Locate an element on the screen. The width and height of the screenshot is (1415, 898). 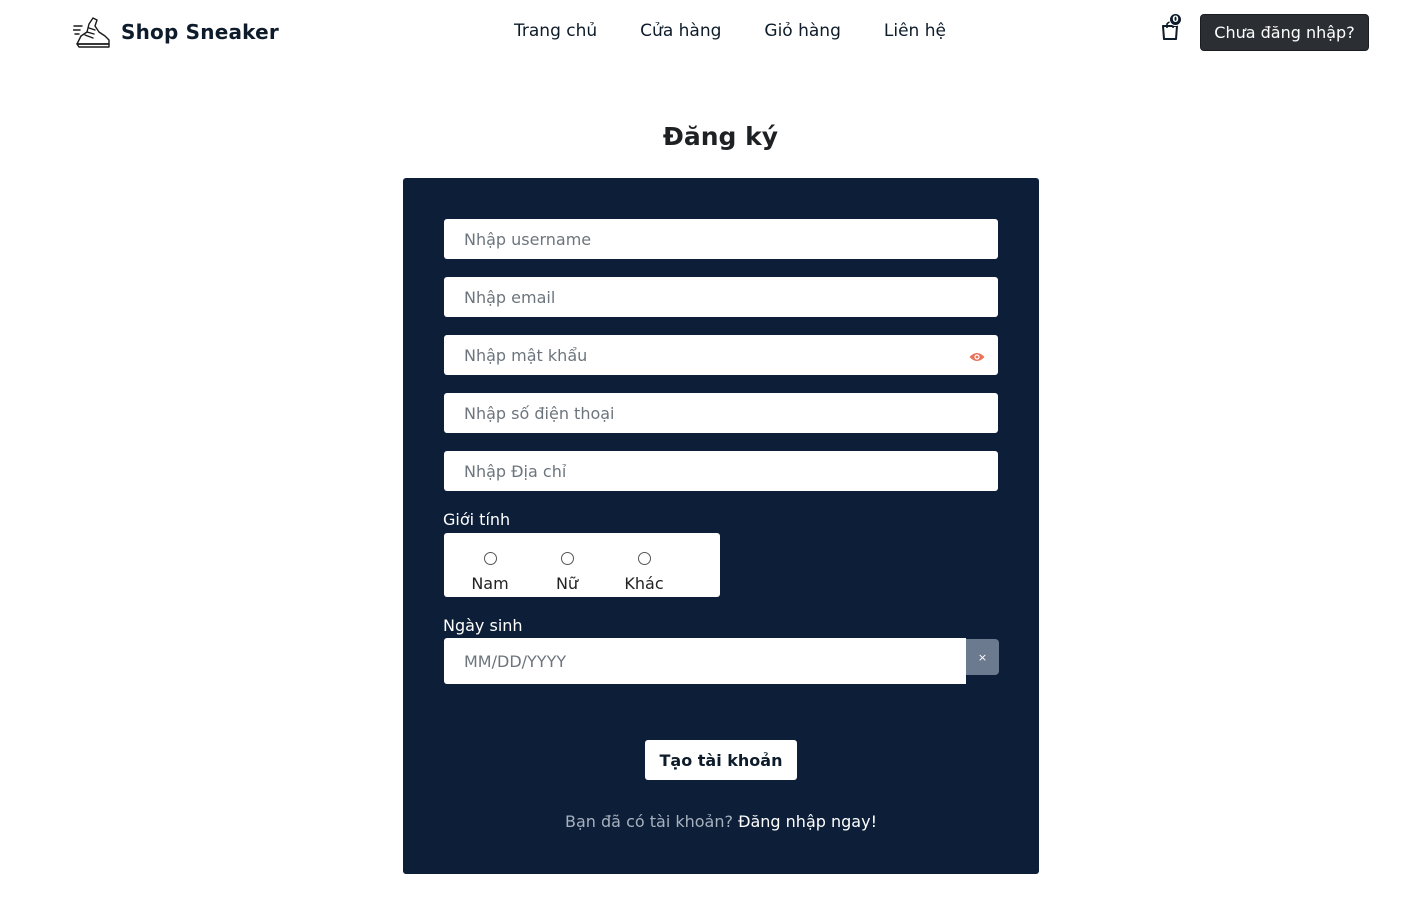
radio-nu is located at coordinates (567, 558).